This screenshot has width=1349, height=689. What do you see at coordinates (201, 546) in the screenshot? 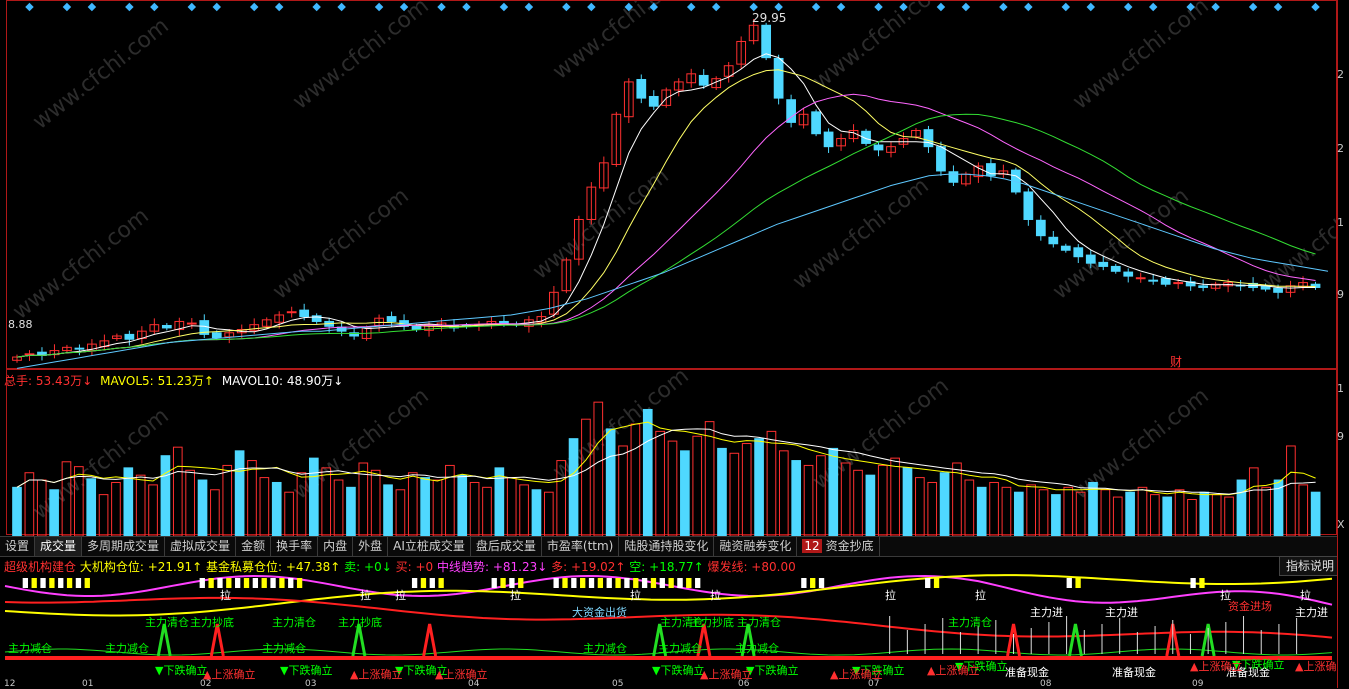
I see `tab-virtual-volume: 虚拟成交量` at bounding box center [201, 546].